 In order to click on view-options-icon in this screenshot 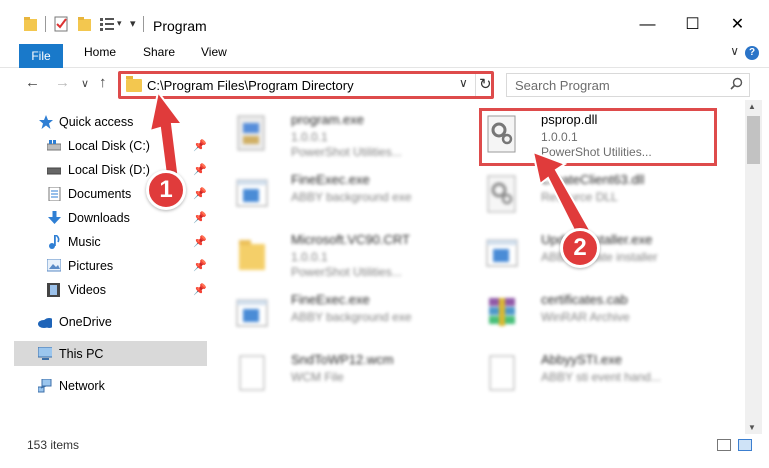, I will do `click(107, 24)`.